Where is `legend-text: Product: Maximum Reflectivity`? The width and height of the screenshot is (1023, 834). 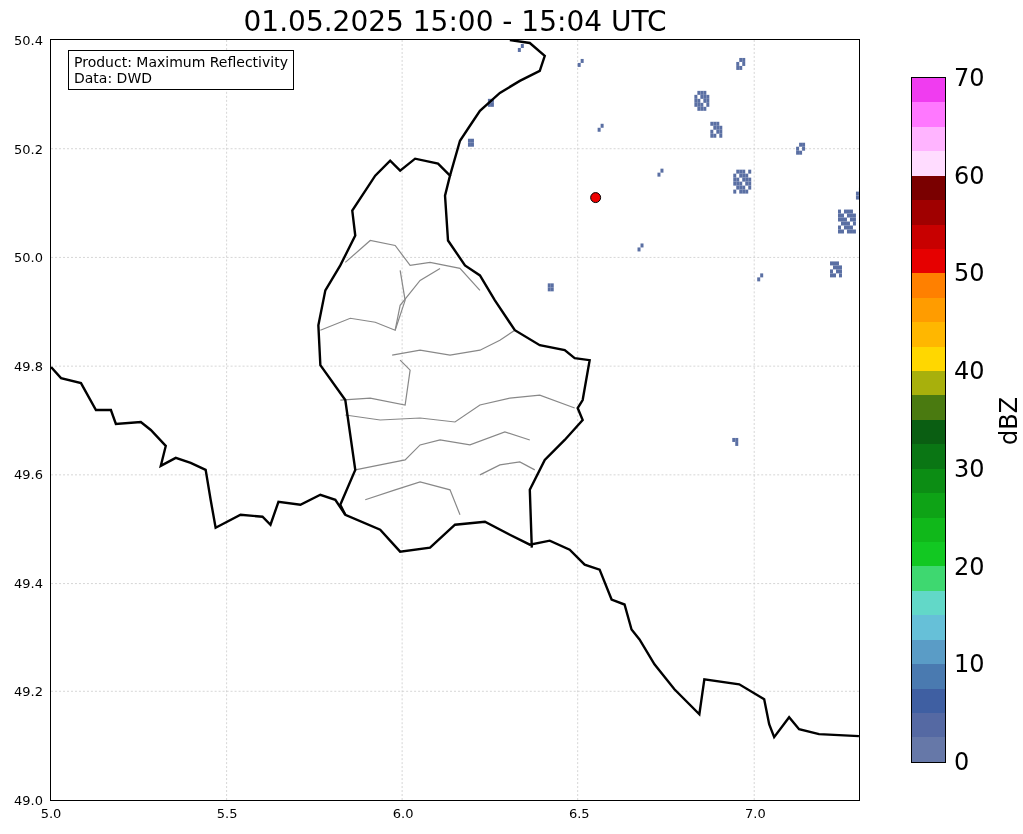 legend-text: Product: Maximum Reflectivity is located at coordinates (181, 62).